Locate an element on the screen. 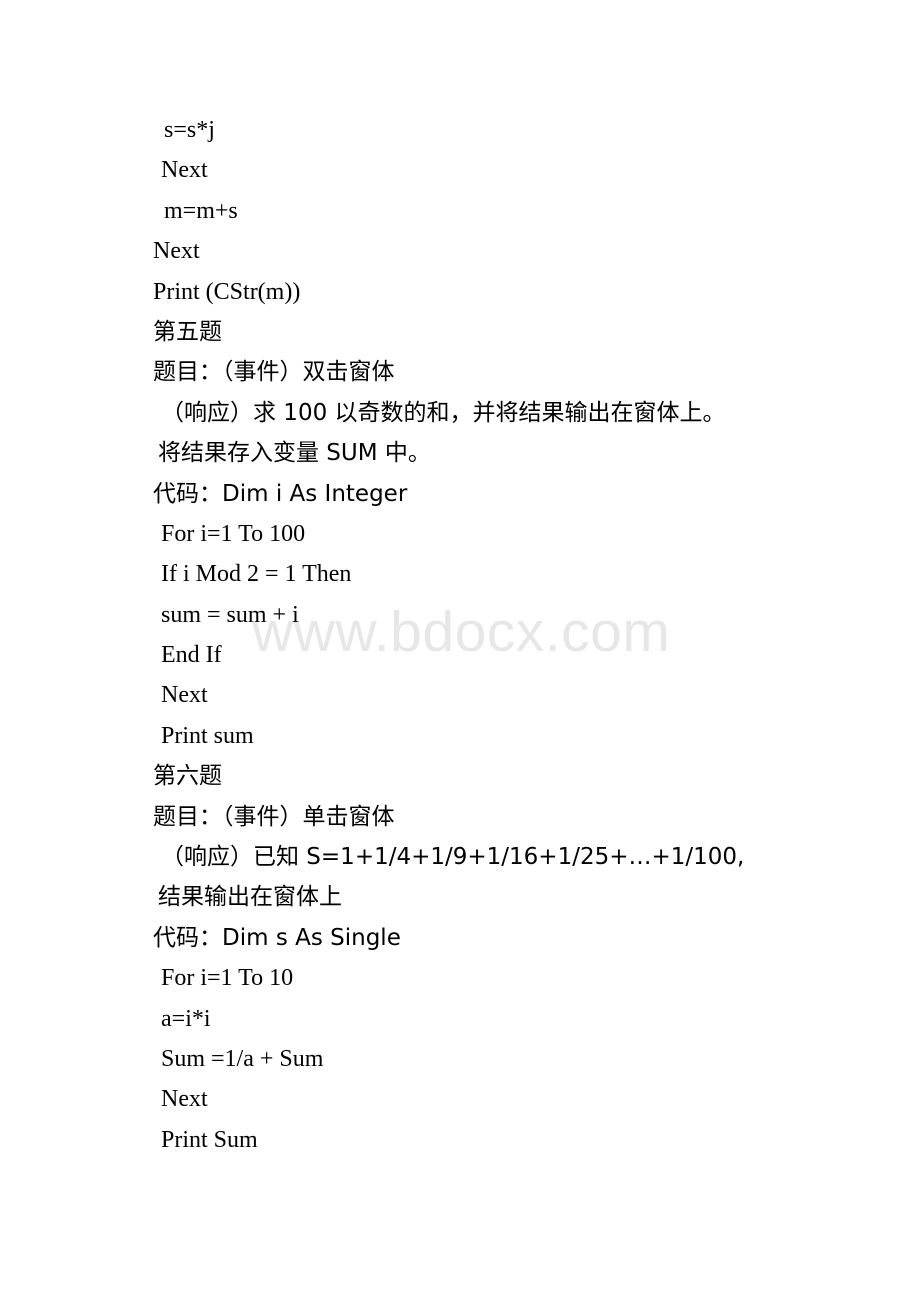  text-line: Print Sum is located at coordinates (209, 1139).